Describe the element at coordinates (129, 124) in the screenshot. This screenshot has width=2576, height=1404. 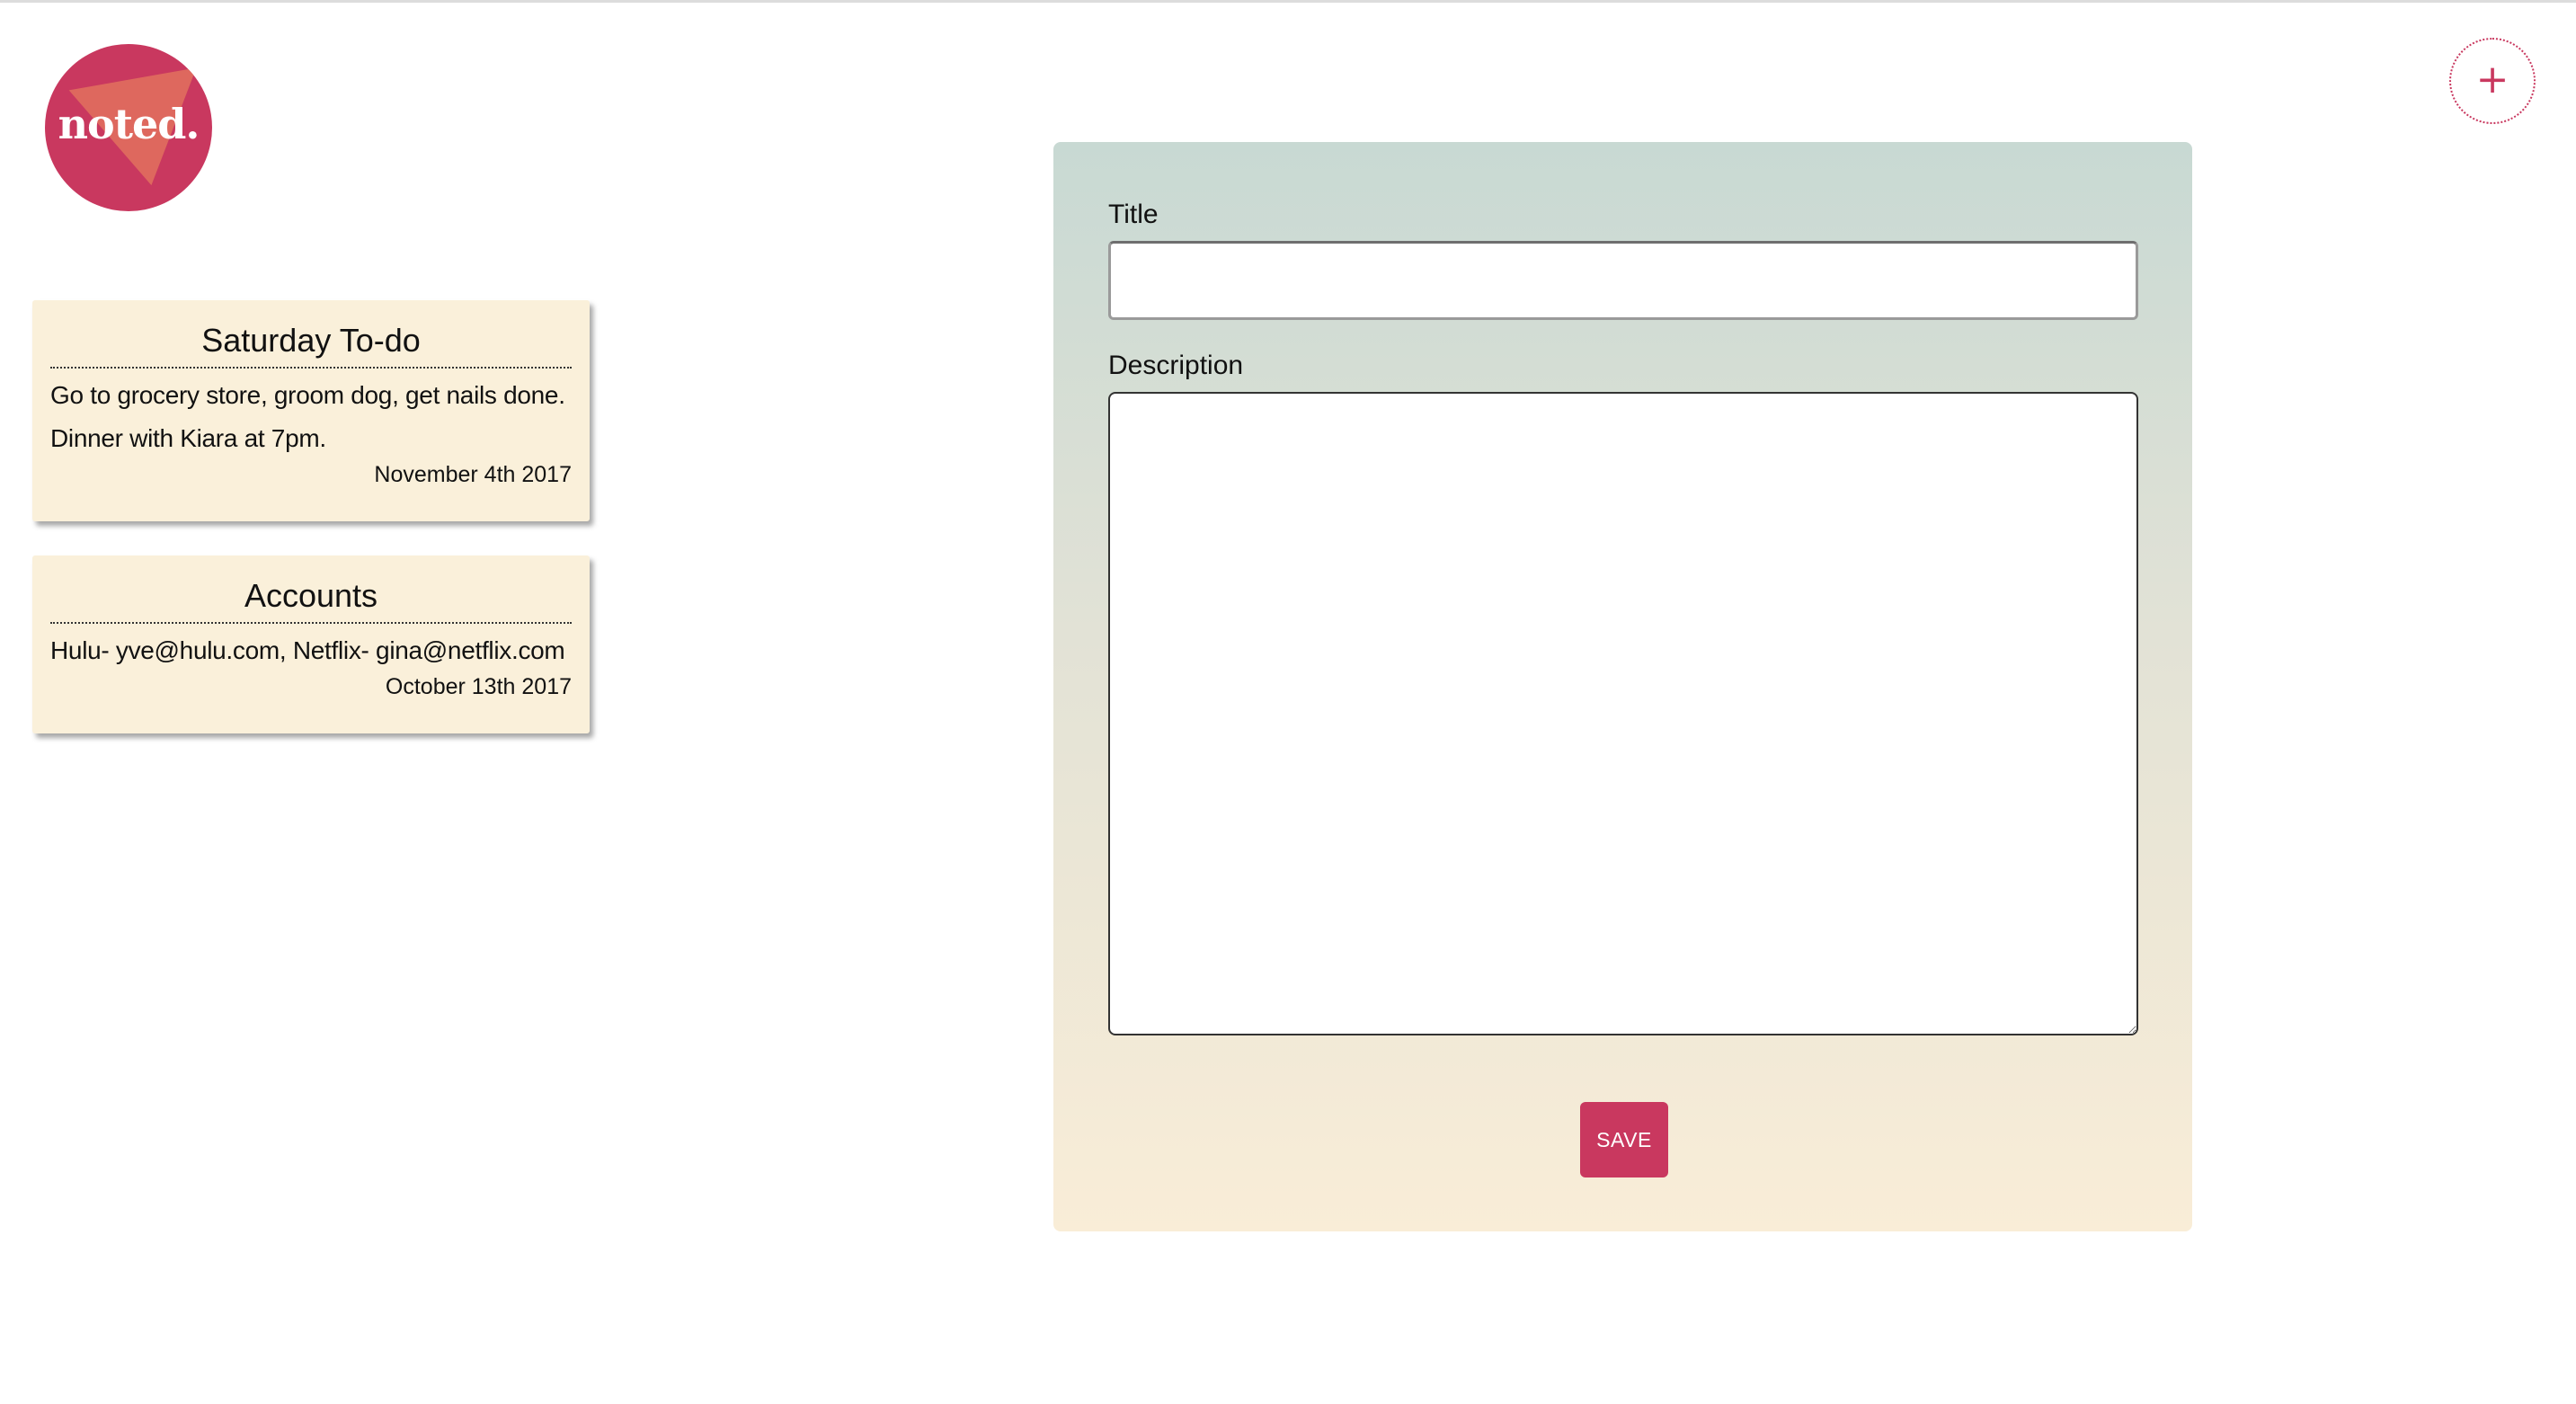
I see `logo-text: noted.` at that location.